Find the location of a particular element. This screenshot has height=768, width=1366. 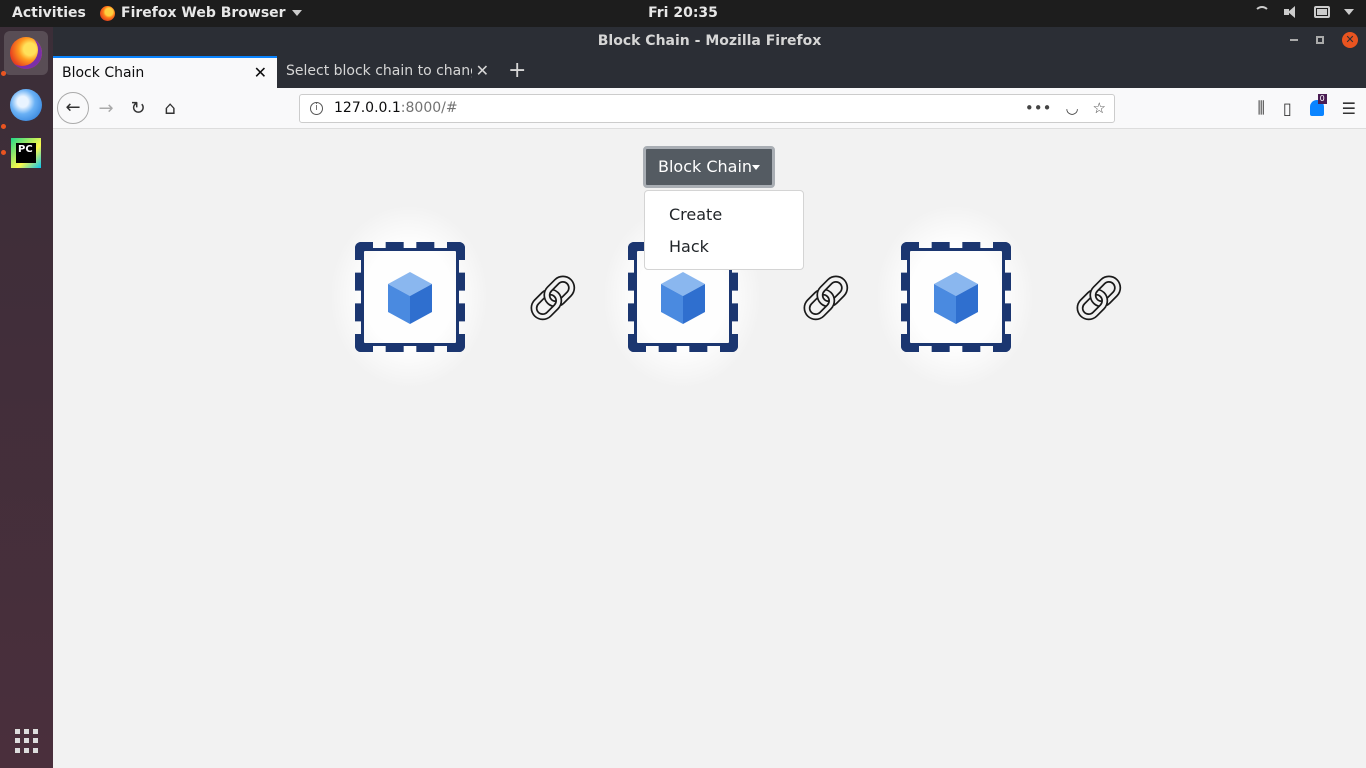

wifi-icon is located at coordinates (1262, 12).